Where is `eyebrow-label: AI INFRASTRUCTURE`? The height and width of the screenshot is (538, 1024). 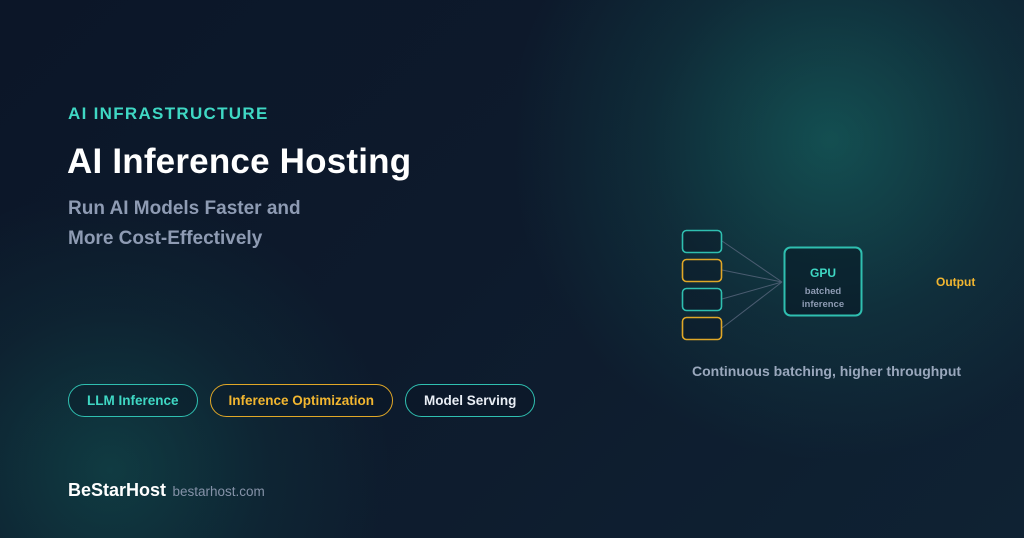 eyebrow-label: AI INFRASTRUCTURE is located at coordinates (168, 113).